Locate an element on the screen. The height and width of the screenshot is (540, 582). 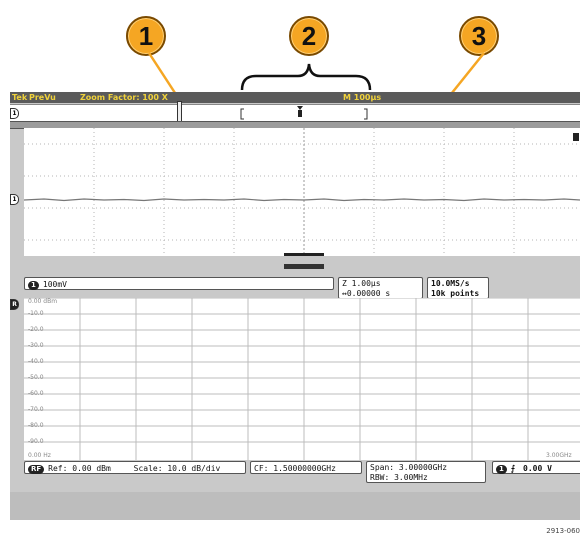
trigger-position-icon is located at coordinates (300, 108).